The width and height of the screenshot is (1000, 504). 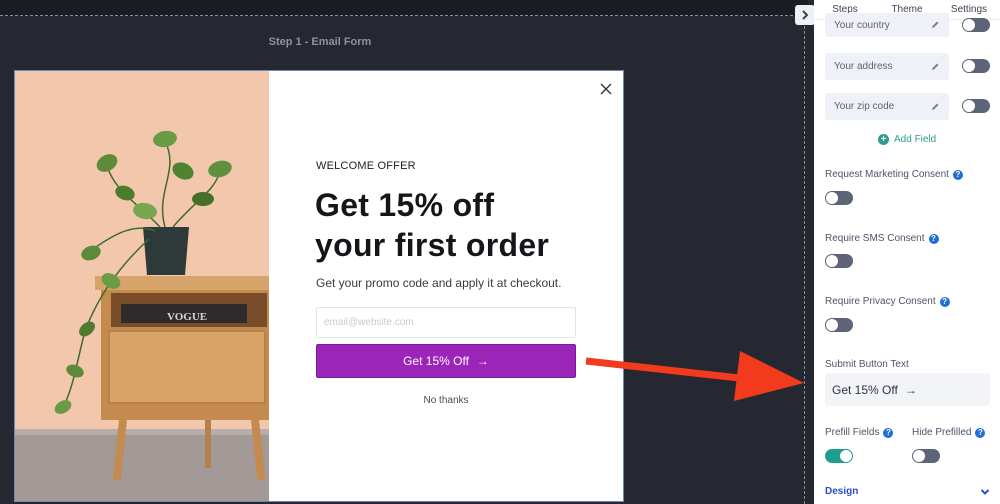 I want to click on toggle-zip, so click(x=976, y=106).